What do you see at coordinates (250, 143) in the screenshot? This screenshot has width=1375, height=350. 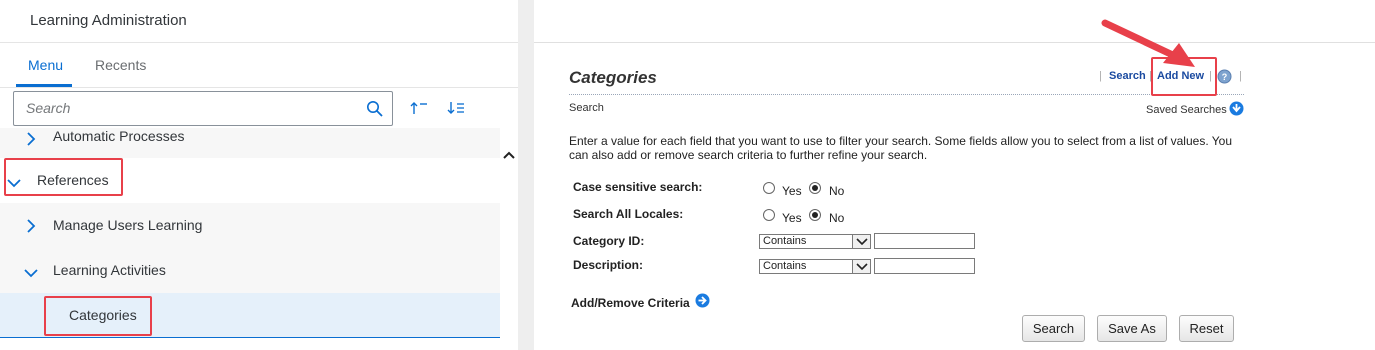 I see `nav-item-automatic-processes: Automatic Processes` at bounding box center [250, 143].